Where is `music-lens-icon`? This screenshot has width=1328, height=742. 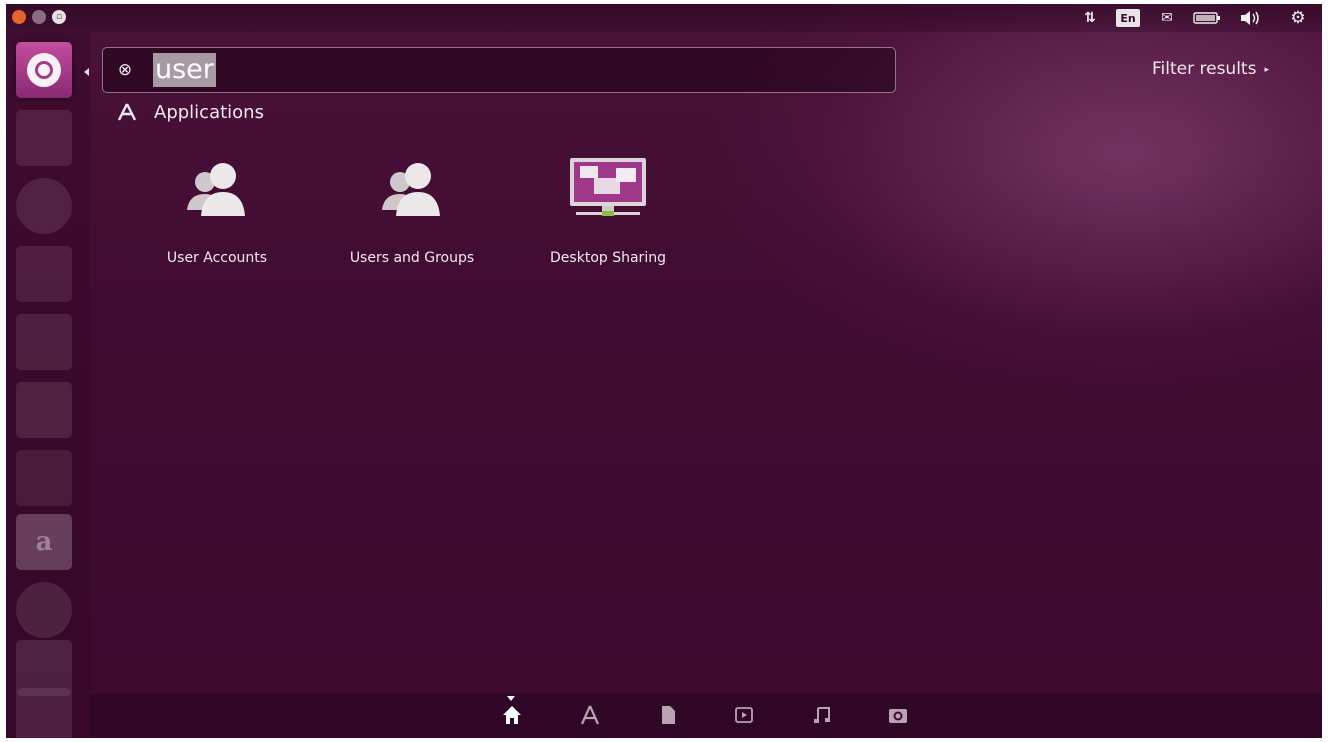 music-lens-icon is located at coordinates (822, 716).